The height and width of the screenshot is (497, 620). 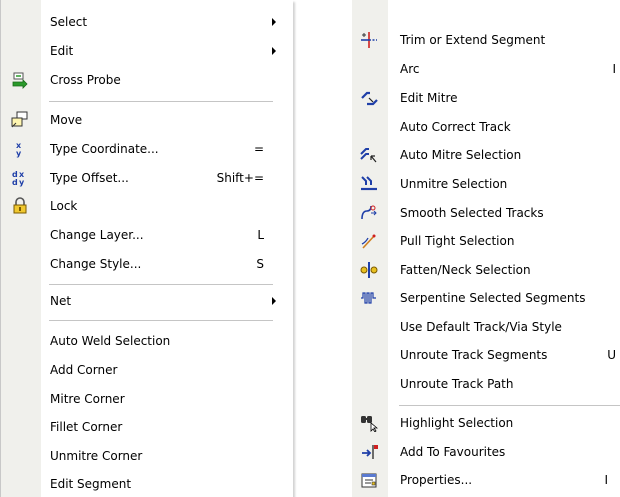 What do you see at coordinates (147, 427) in the screenshot?
I see `menu-item-fillet-corner: Fillet Corner` at bounding box center [147, 427].